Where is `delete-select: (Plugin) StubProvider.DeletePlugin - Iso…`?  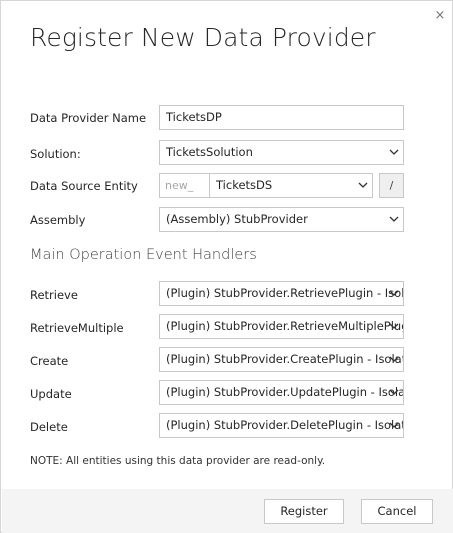 delete-select: (Plugin) StubProvider.DeletePlugin - Iso… is located at coordinates (281, 425).